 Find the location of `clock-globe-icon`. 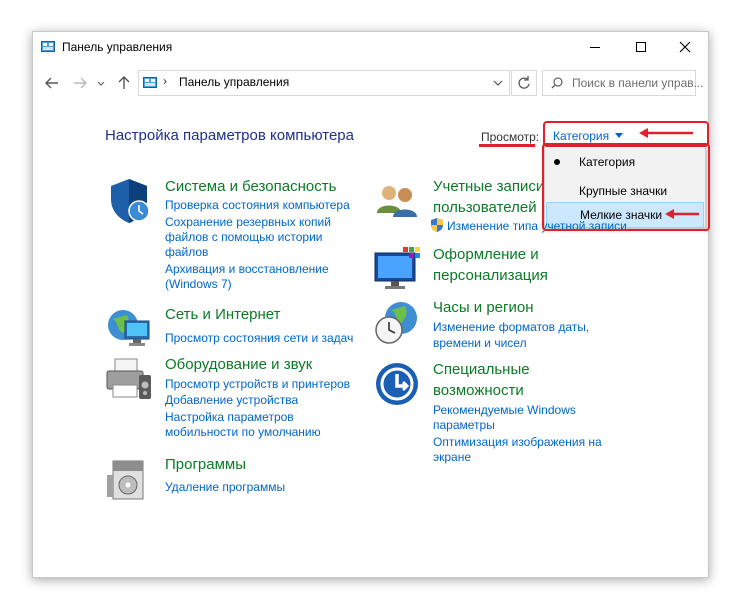

clock-globe-icon is located at coordinates (397, 322).